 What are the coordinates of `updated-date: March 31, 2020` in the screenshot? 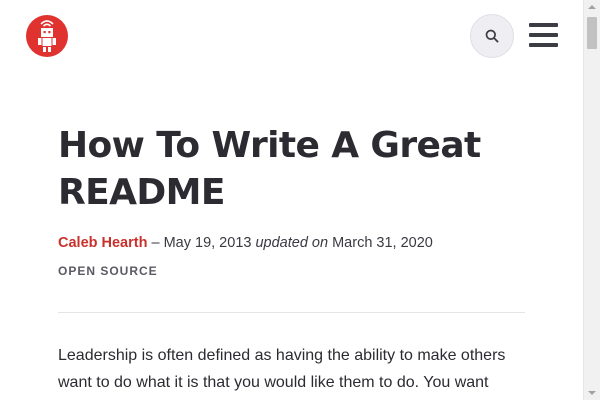 It's located at (382, 243).